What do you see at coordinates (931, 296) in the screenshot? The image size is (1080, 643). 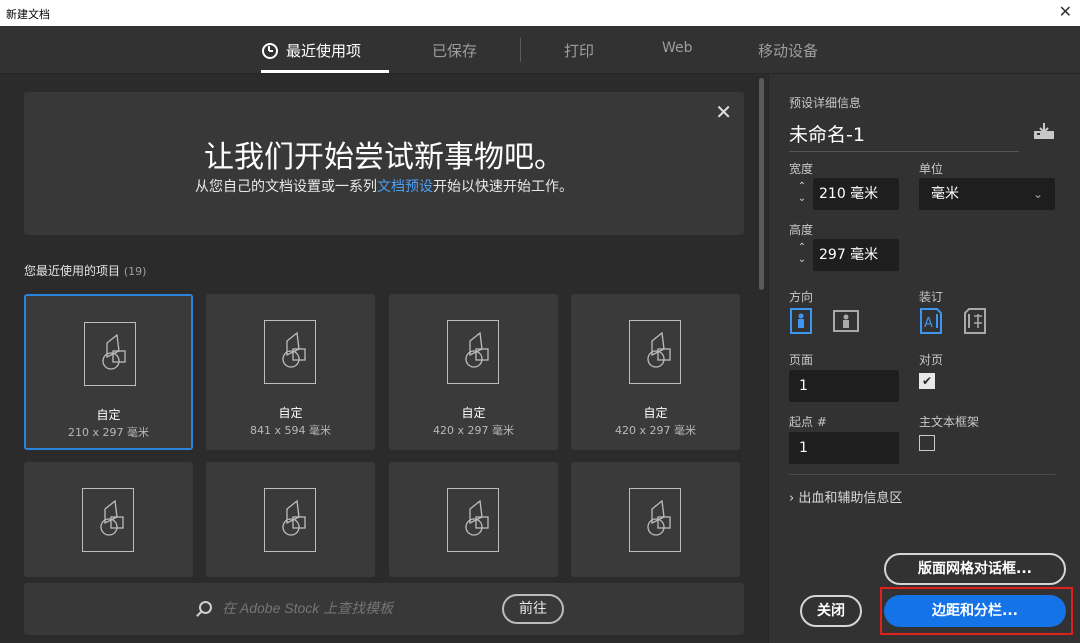 I see `binding-label: 装订` at bounding box center [931, 296].